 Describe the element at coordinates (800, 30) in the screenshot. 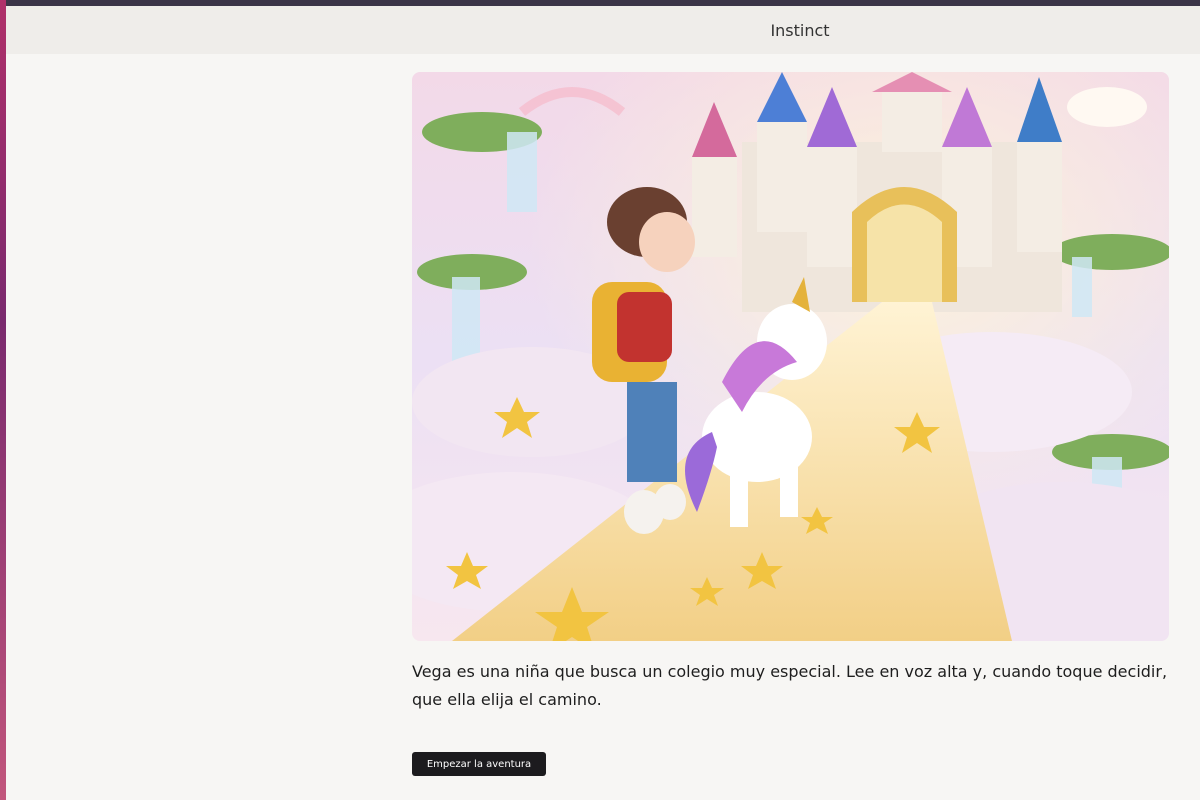

I see `app-title: Instinct` at that location.